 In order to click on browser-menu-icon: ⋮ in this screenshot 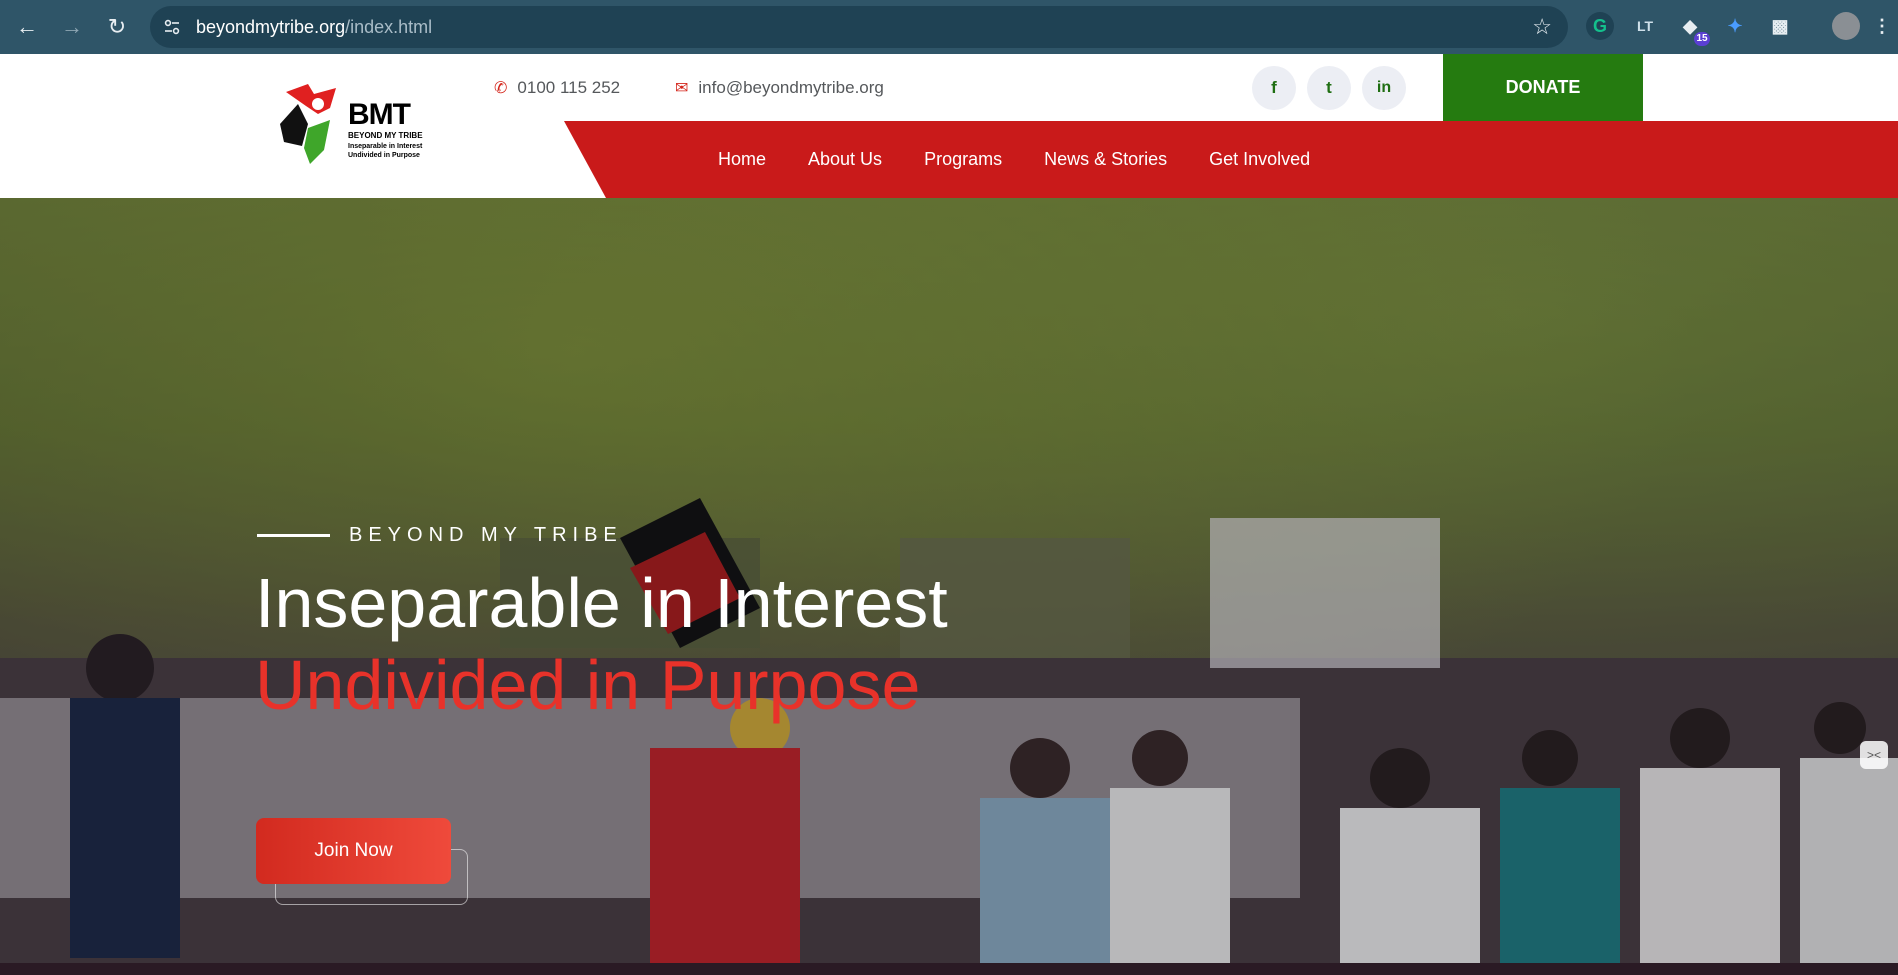, I will do `click(1882, 26)`.